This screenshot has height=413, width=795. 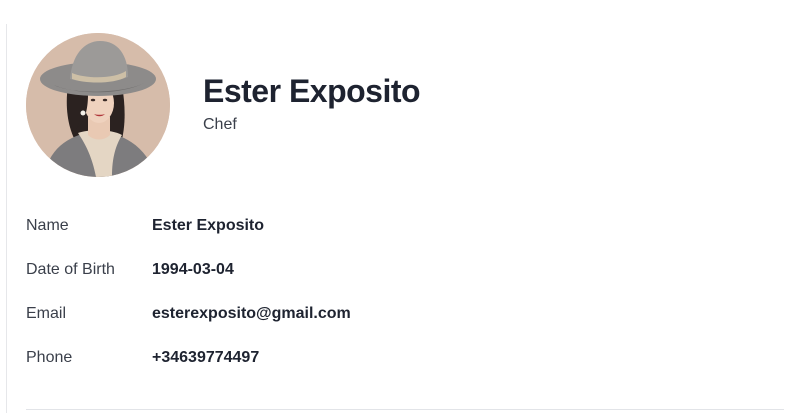 I want to click on detail-label: Date of Birth, so click(x=70, y=269).